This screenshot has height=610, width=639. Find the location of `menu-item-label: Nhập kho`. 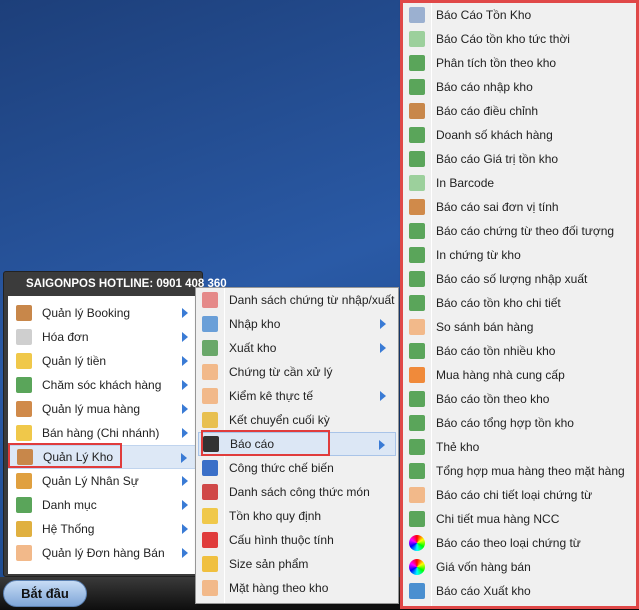

menu-item-label: Nhập kho is located at coordinates (255, 324).